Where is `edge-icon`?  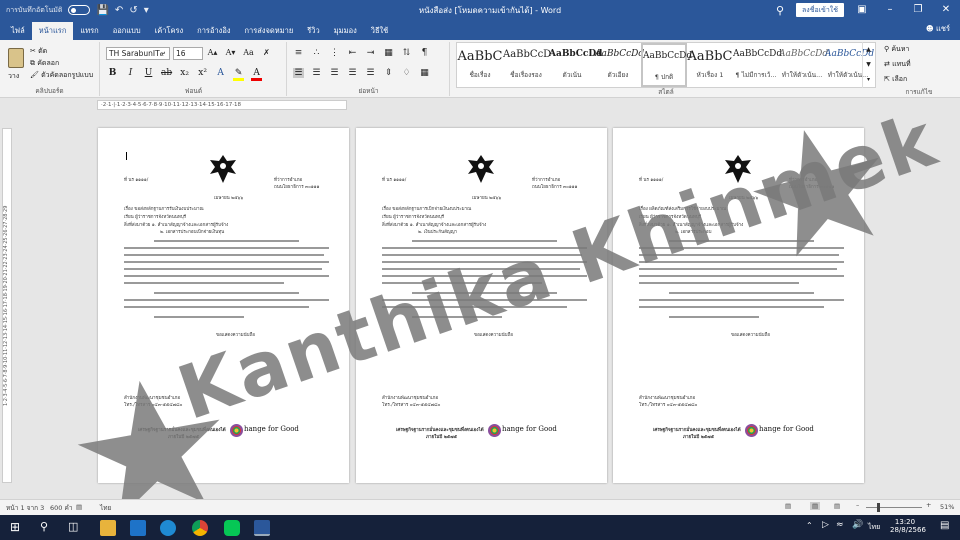 edge-icon is located at coordinates (168, 528).